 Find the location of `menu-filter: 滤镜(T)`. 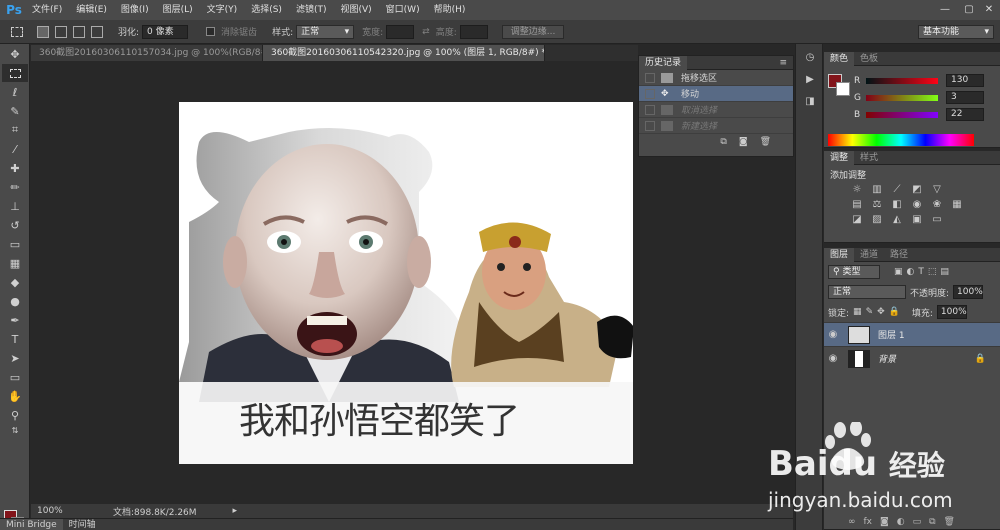

menu-filter: 滤镜(T) is located at coordinates (311, 10).